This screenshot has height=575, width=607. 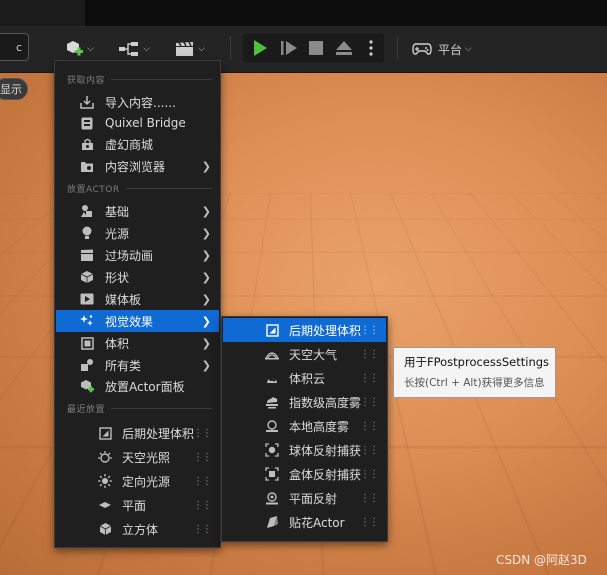 I want to click on menu-item-light: 光源 ❯, so click(x=137, y=233).